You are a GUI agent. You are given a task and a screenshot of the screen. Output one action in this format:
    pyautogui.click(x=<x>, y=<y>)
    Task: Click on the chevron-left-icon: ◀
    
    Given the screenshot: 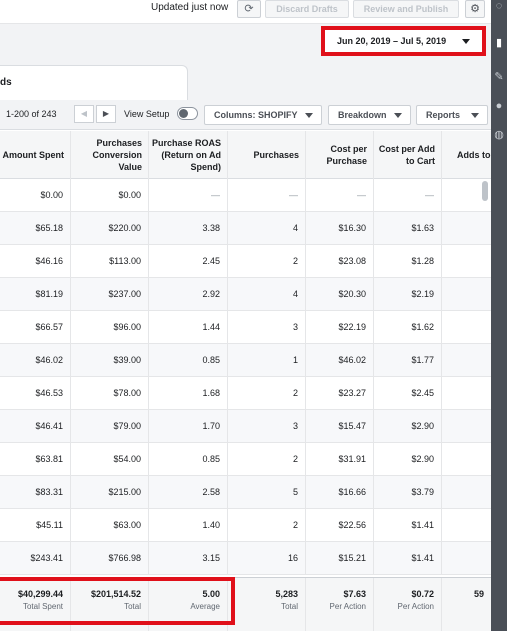 What is the action you would take?
    pyautogui.click(x=84, y=113)
    